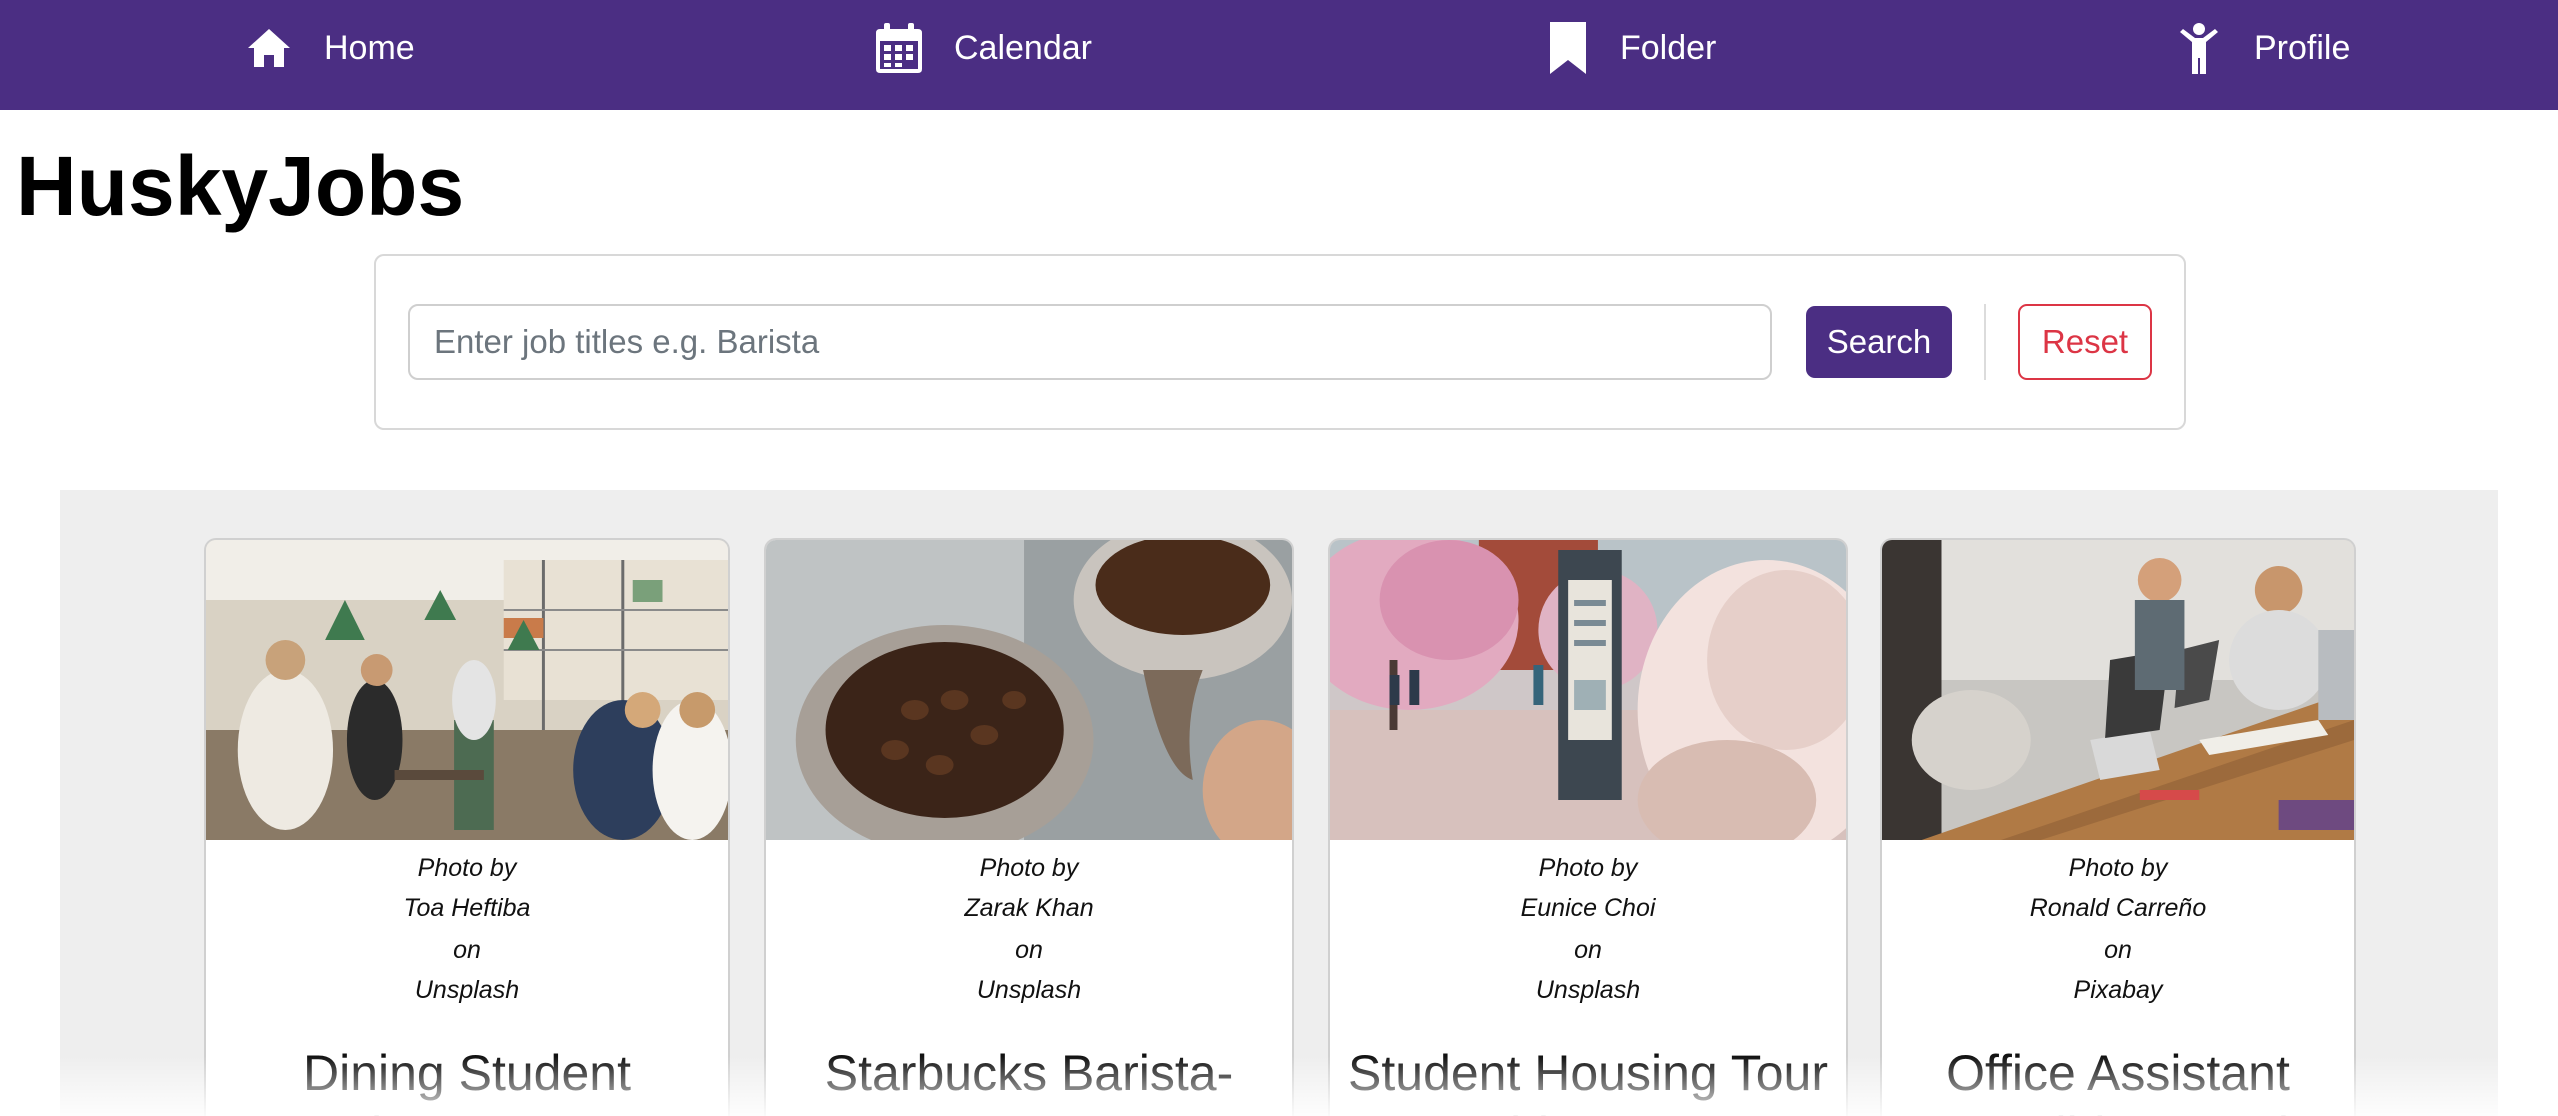  Describe the element at coordinates (369, 47) in the screenshot. I see `nav-home-label: Home` at that location.